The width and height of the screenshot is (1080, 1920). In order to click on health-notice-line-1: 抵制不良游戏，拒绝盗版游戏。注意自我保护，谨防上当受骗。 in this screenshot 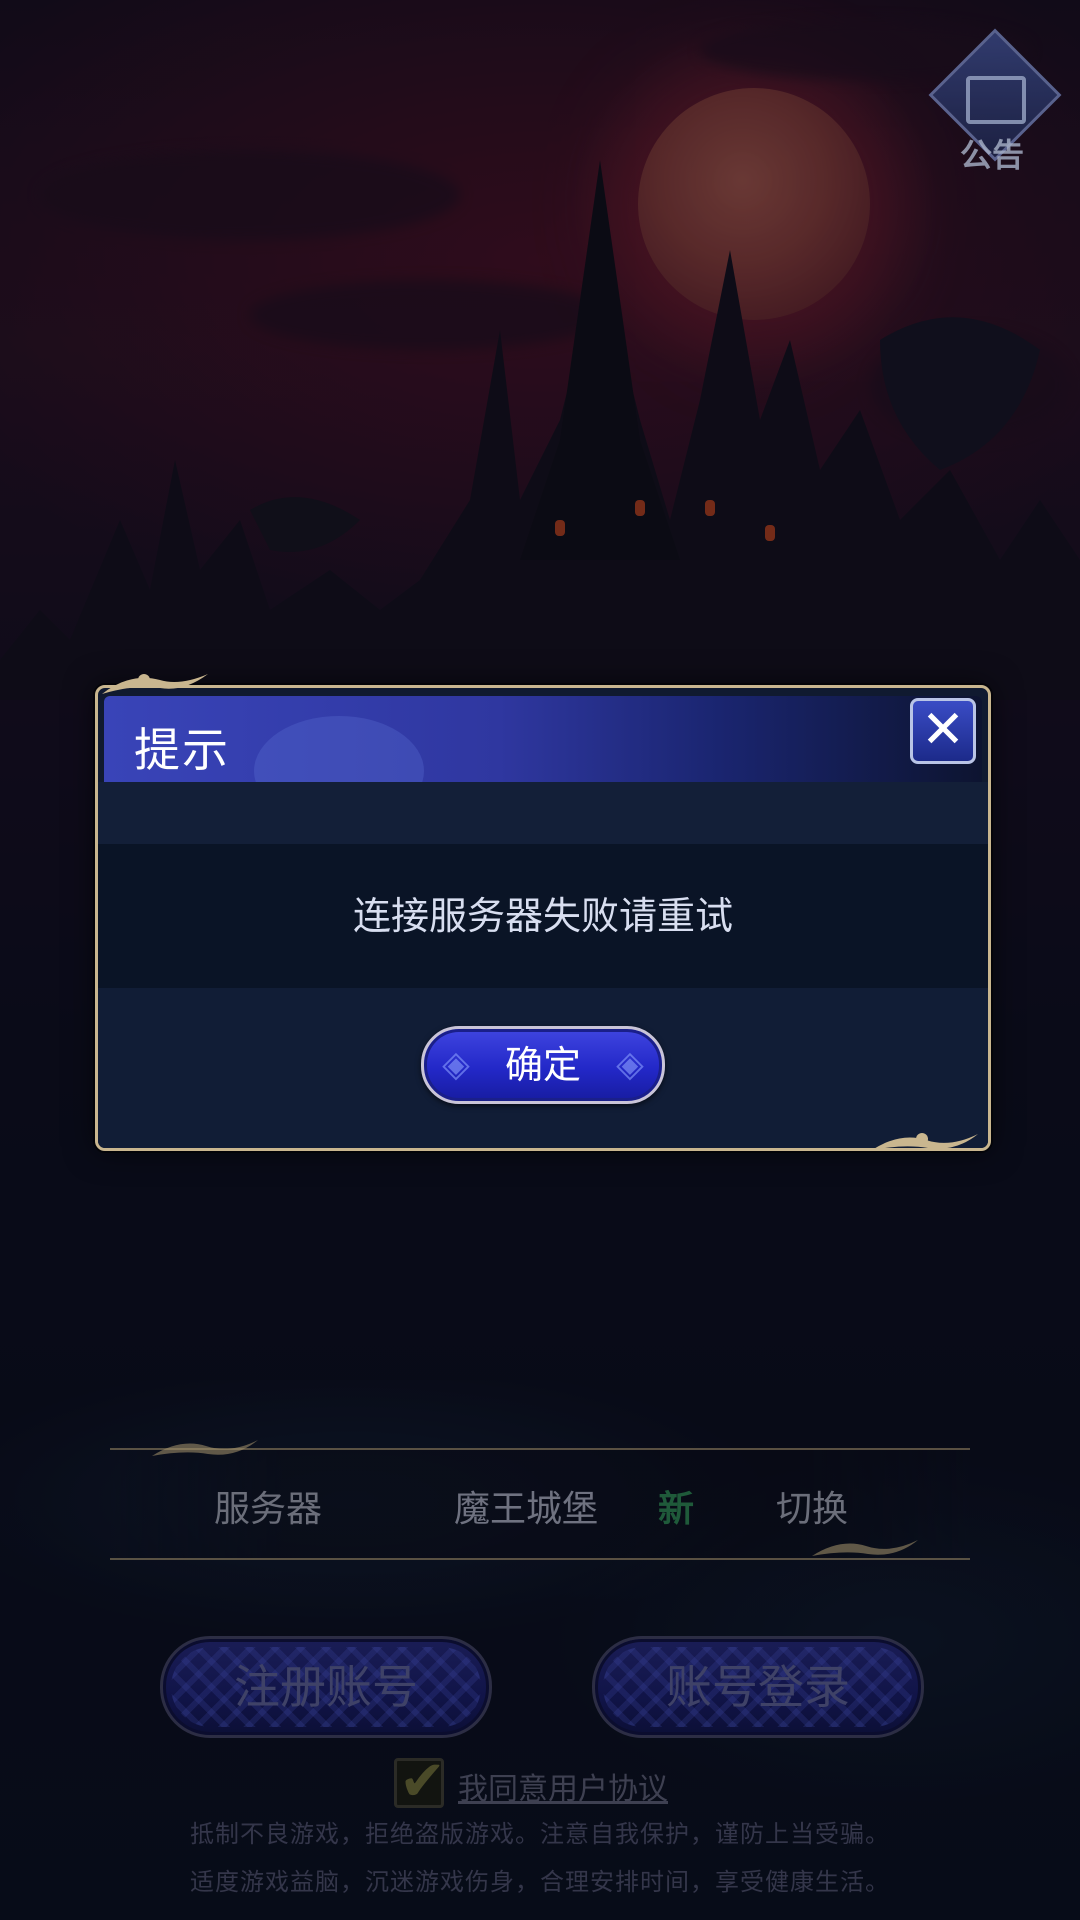, I will do `click(540, 1834)`.